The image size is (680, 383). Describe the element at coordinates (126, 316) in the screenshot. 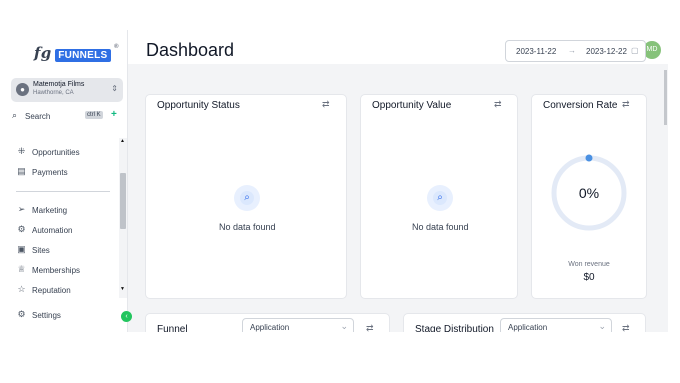

I see `collapse-sidebar-icon: ‹` at that location.